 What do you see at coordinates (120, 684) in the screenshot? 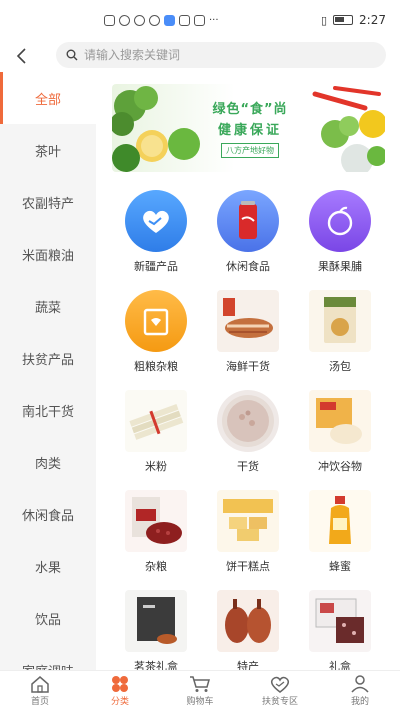
I see `category-icon` at bounding box center [120, 684].